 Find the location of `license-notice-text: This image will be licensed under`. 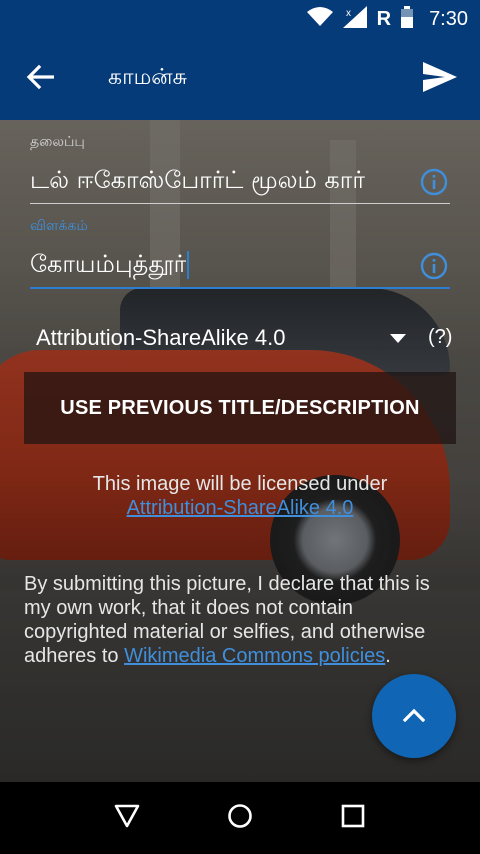

license-notice-text: This image will be licensed under is located at coordinates (240, 484).